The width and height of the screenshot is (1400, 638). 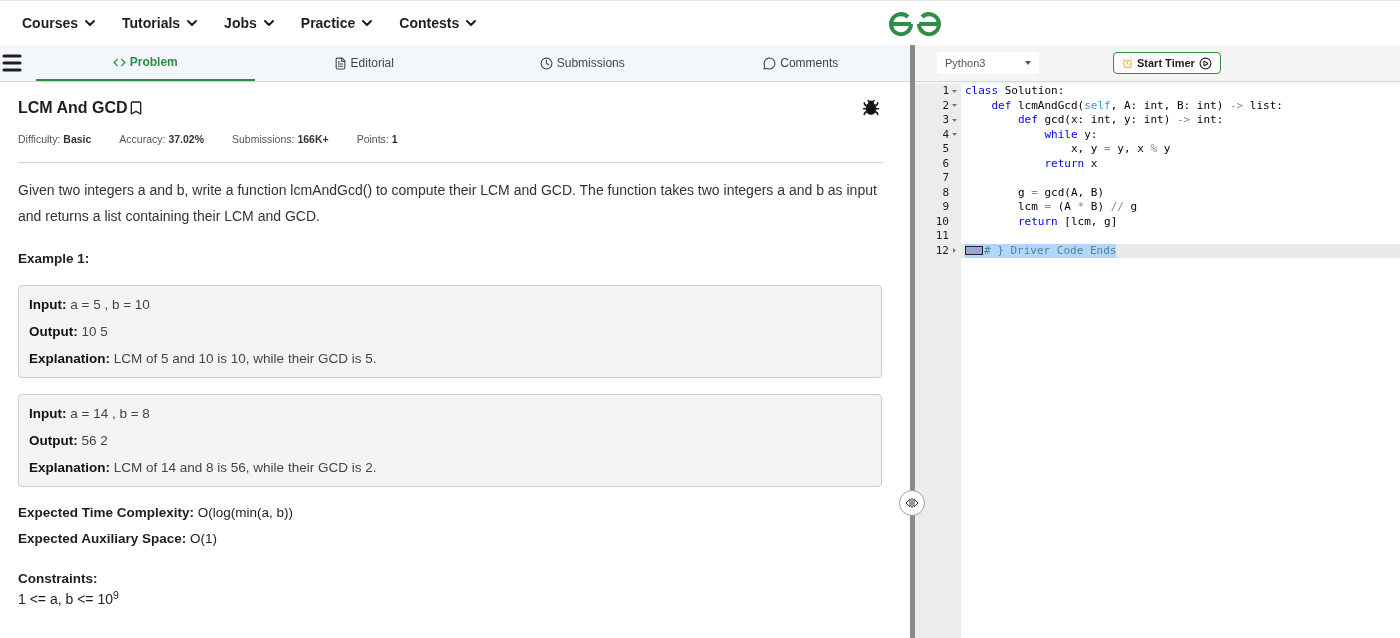 I want to click on code-line: x, y = y, x % y, so click(x=1120, y=148).